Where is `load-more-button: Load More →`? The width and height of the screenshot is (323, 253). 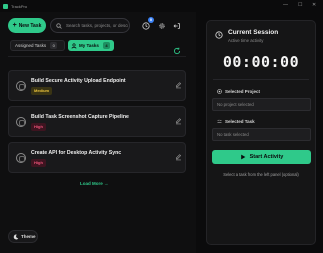 load-more-button: Load More → is located at coordinates (94, 183).